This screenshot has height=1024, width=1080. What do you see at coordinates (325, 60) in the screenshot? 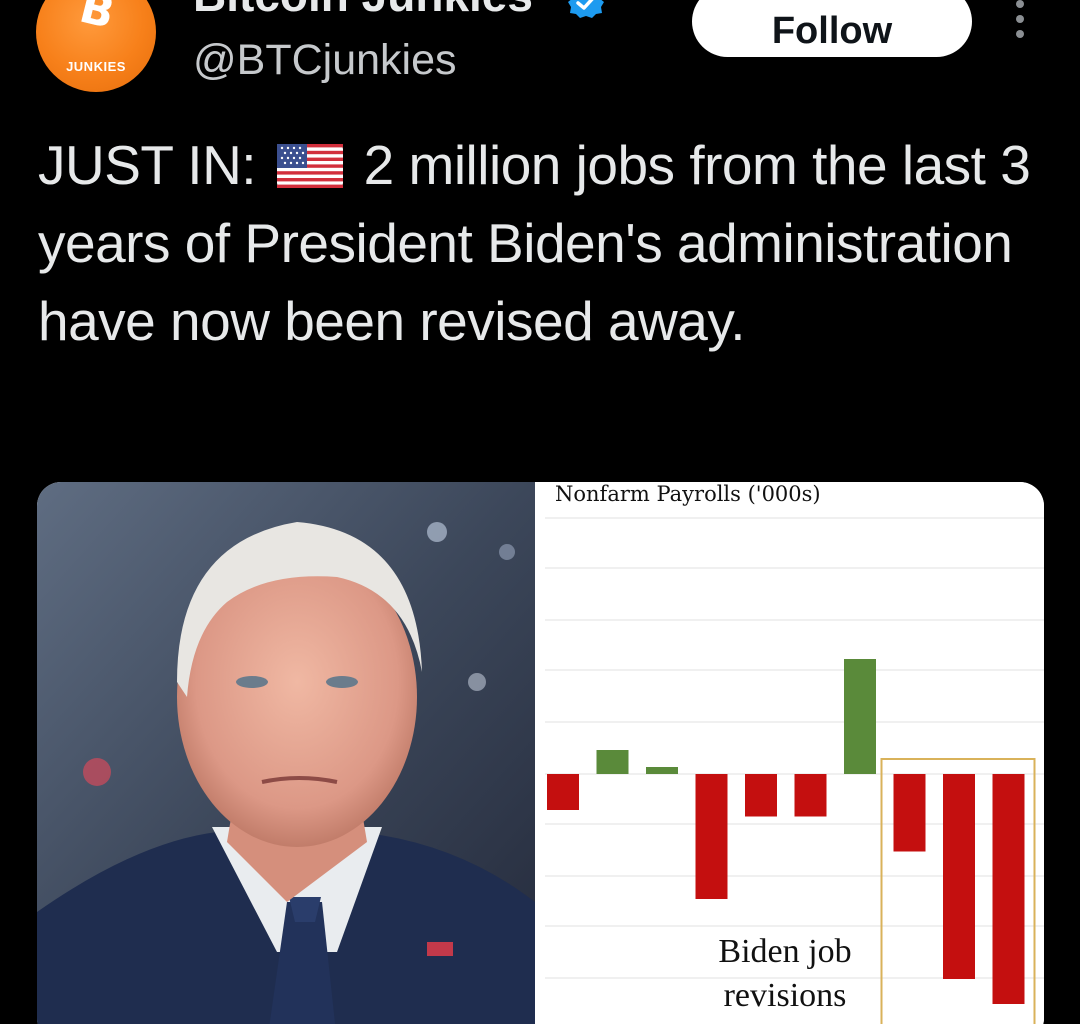
I see `account-handle: @BTCjunkies` at bounding box center [325, 60].